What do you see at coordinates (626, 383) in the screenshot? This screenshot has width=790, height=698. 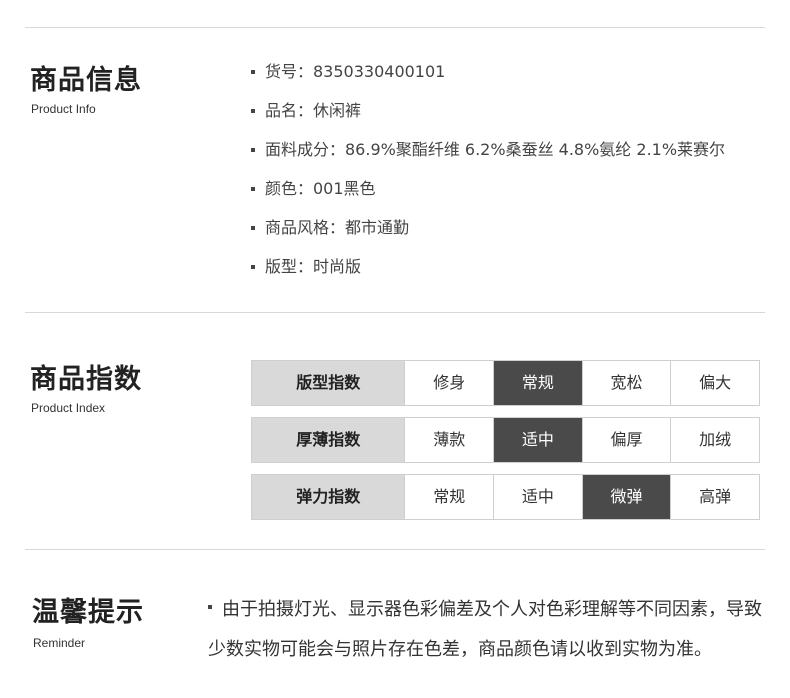 I see `index-option: 宽松` at bounding box center [626, 383].